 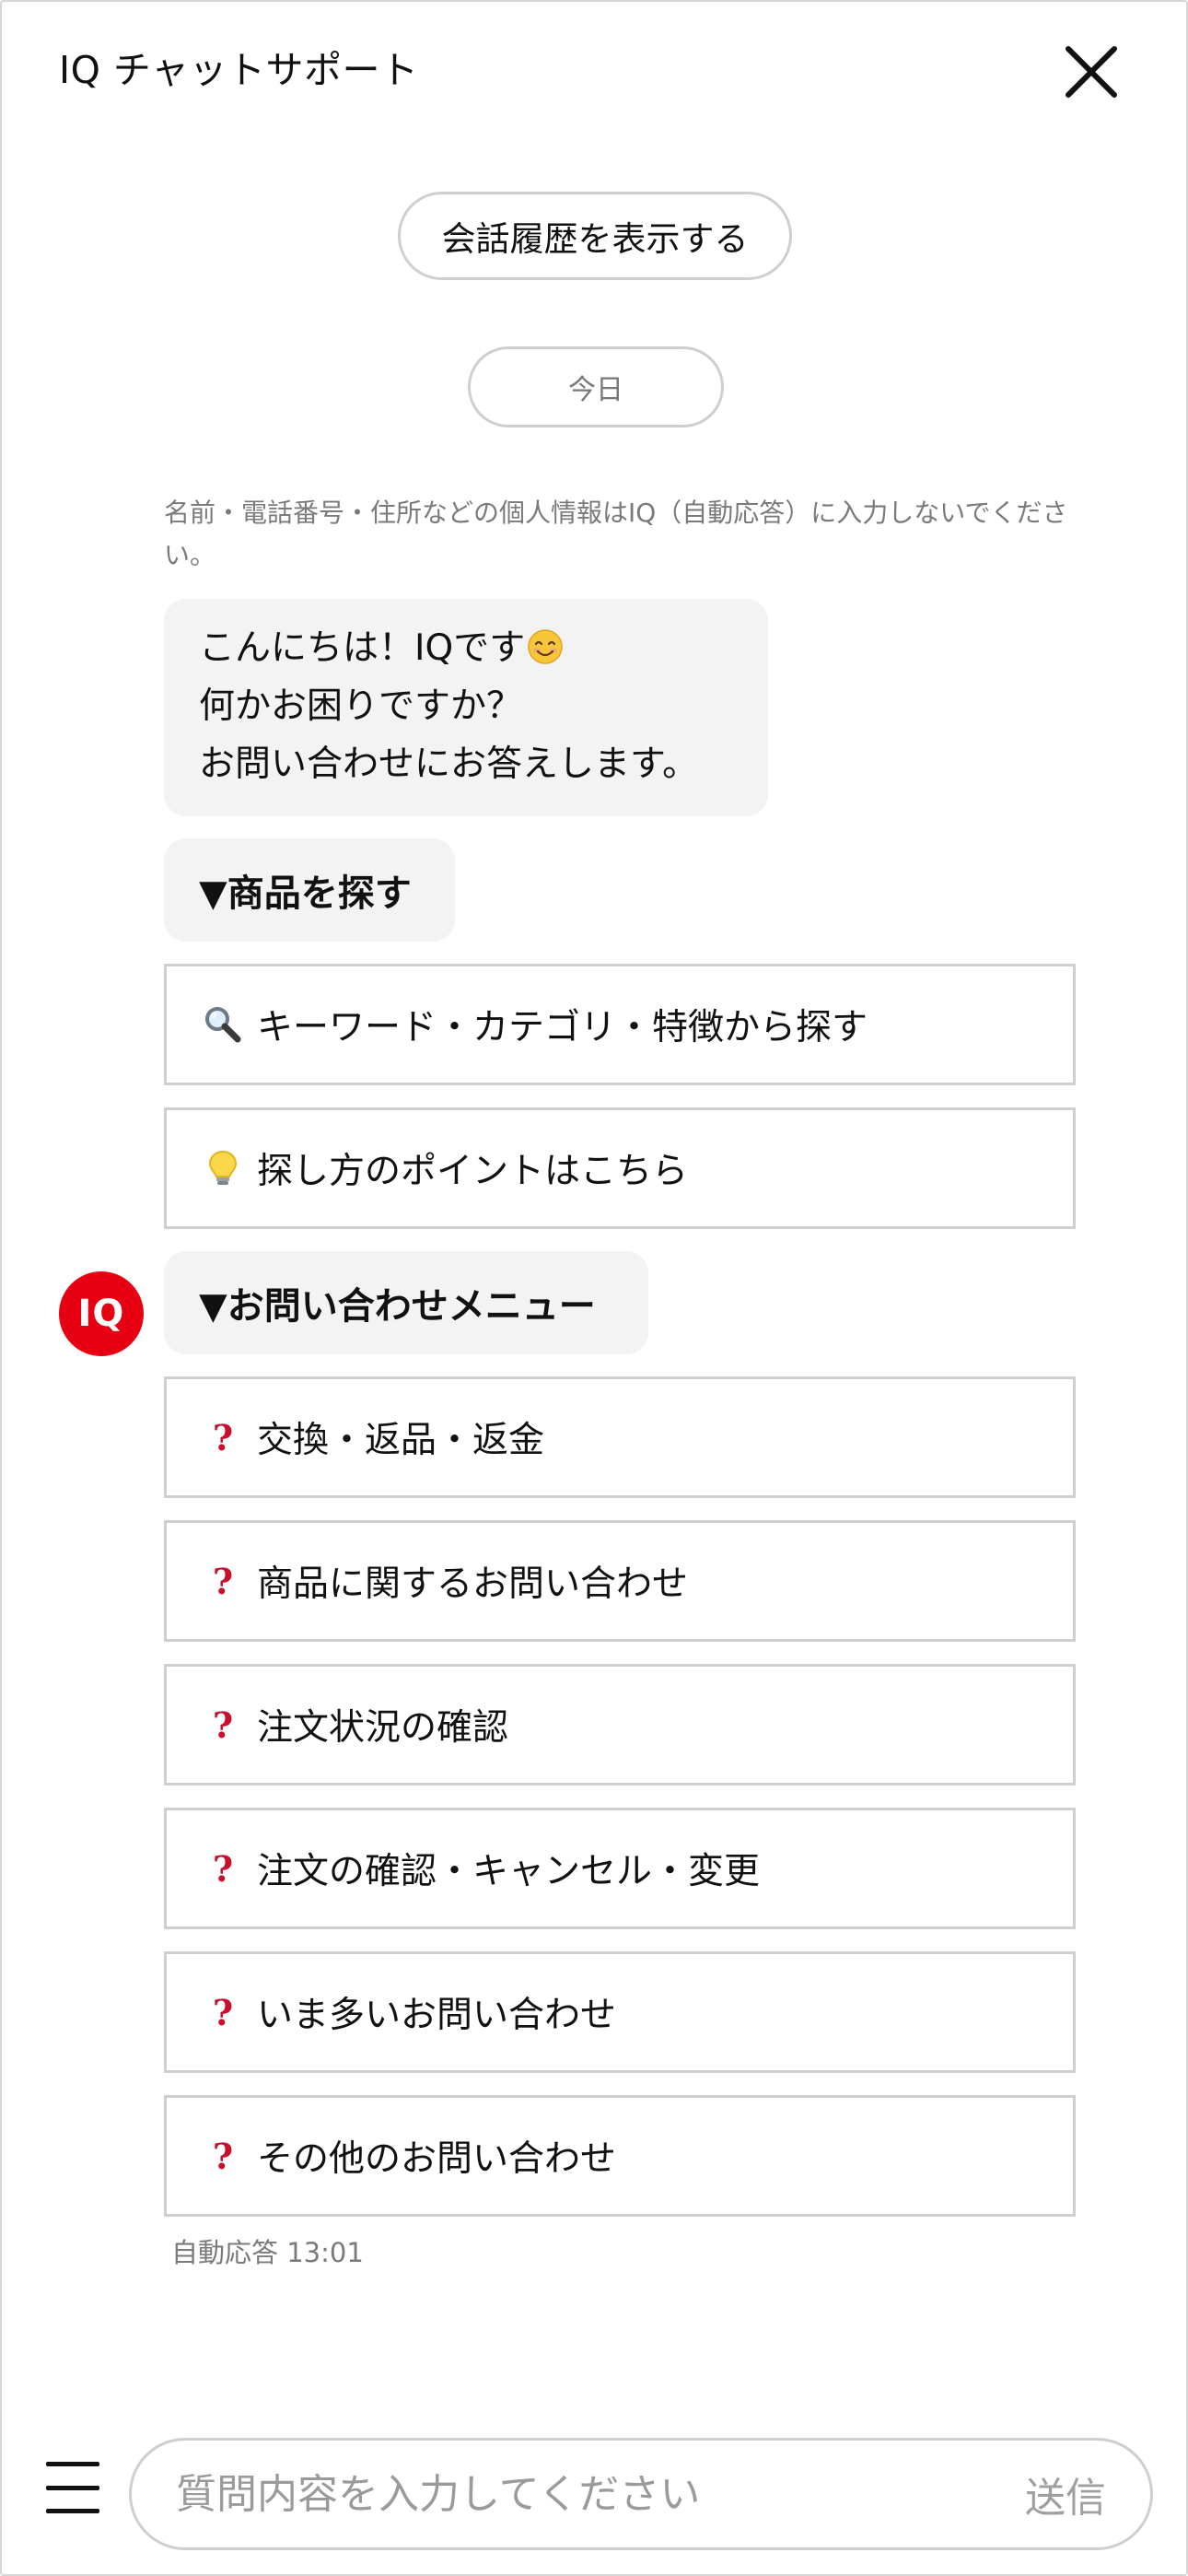 What do you see at coordinates (72, 2487) in the screenshot?
I see `menu-button` at bounding box center [72, 2487].